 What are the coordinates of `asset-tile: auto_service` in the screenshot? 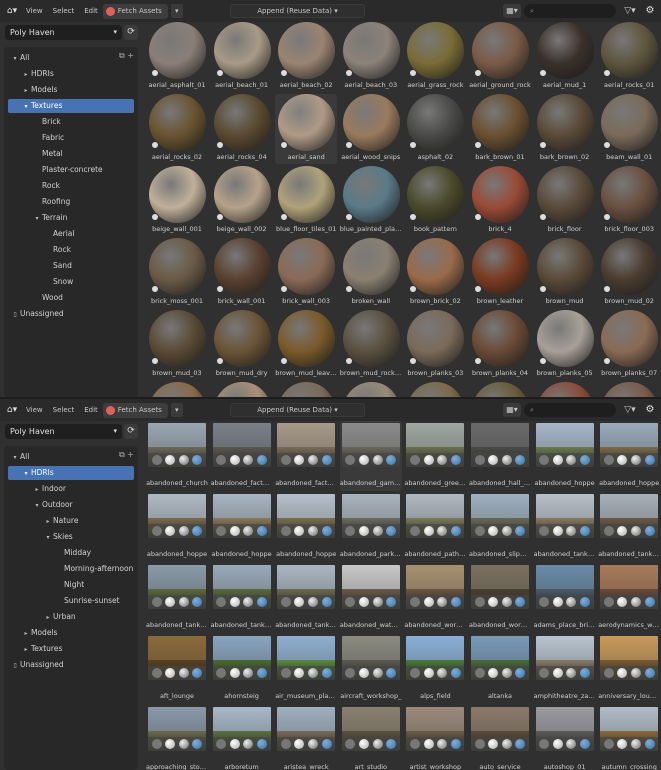 It's located at (500, 737).